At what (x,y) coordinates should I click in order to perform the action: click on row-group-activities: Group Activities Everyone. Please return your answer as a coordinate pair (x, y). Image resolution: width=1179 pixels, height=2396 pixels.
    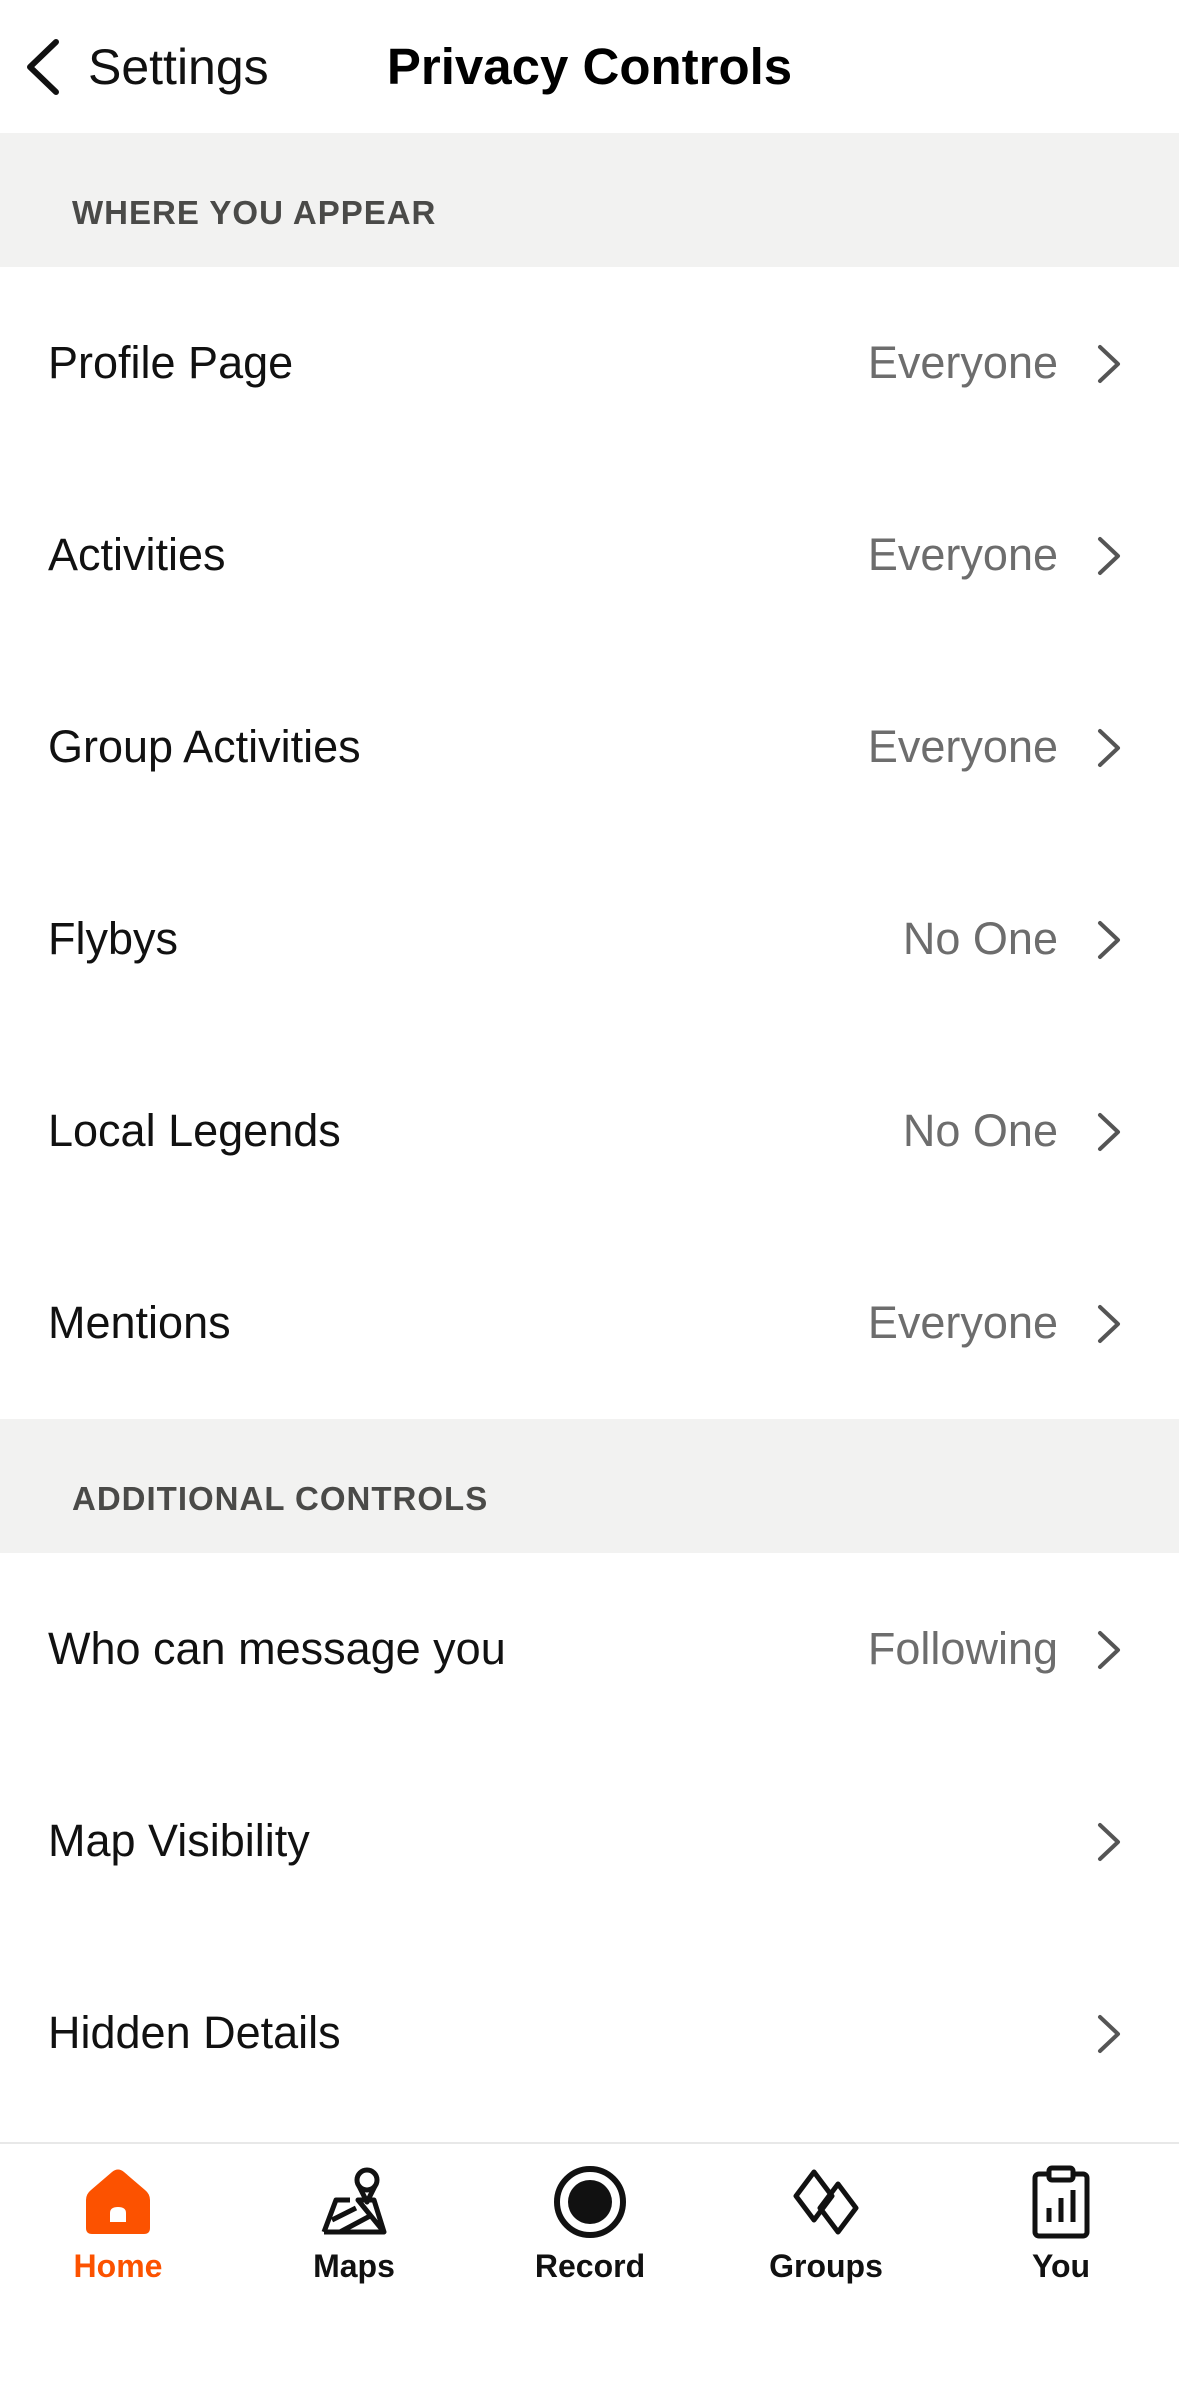
    Looking at the image, I should click on (589, 747).